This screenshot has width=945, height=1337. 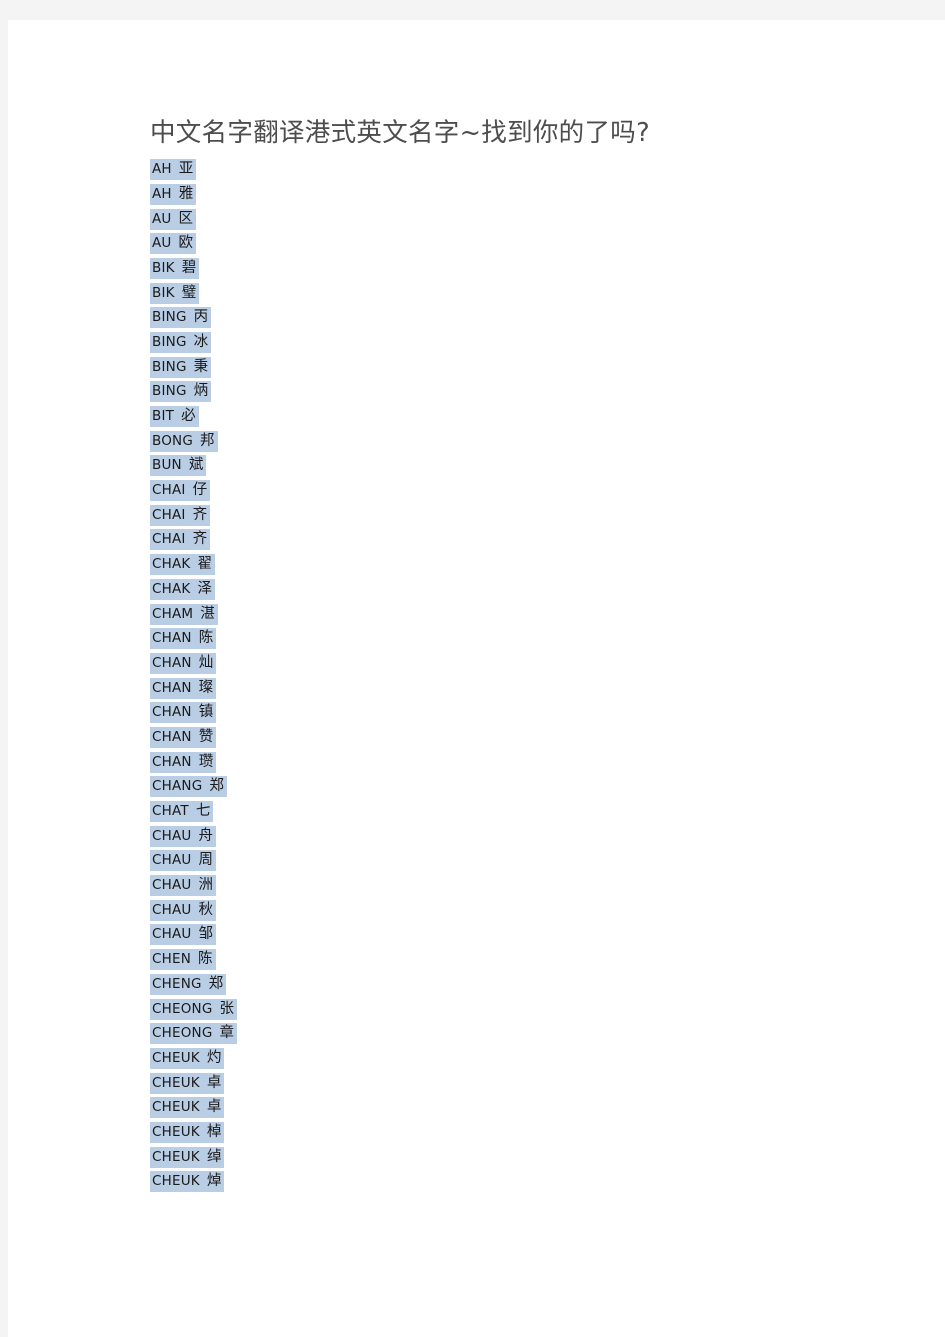 I want to click on list-item: AH 亚, so click(x=500, y=170).